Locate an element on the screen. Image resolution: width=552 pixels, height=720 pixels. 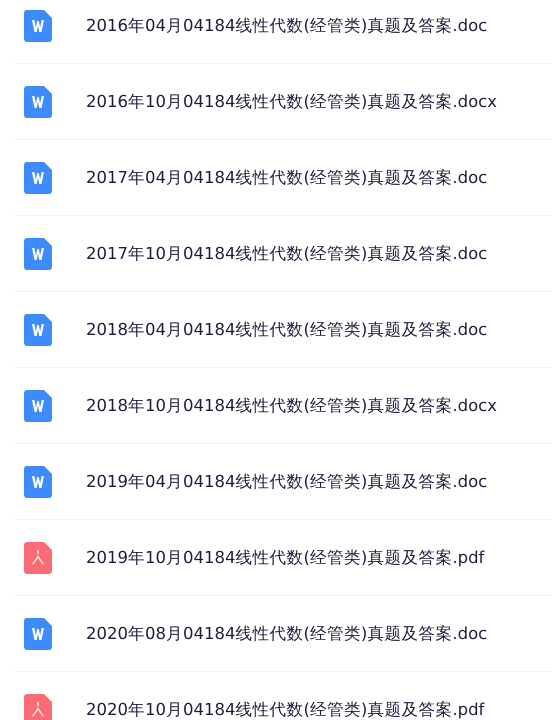
file-name: 2016年10月04184线性代数(经管类)真题及答案.docx is located at coordinates (292, 101).